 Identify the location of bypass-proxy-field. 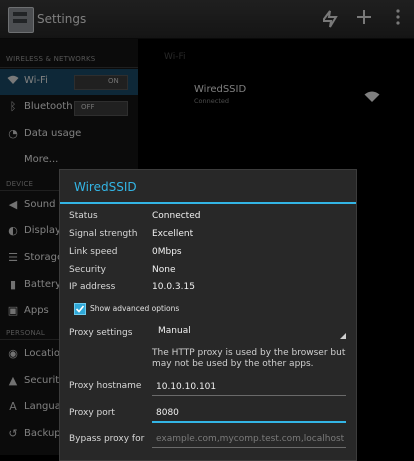
(251, 439).